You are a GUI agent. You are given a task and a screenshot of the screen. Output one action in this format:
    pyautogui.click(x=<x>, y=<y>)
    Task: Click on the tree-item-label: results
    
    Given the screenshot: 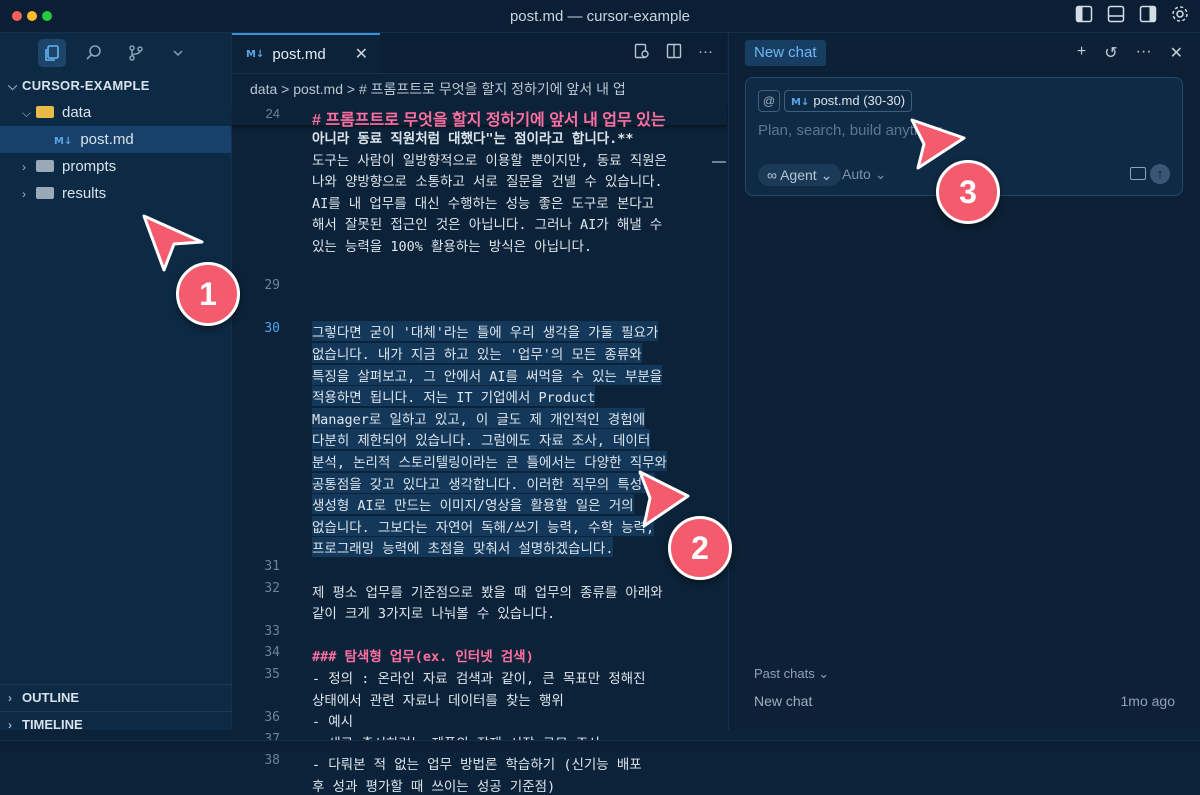 What is the action you would take?
    pyautogui.click(x=84, y=193)
    